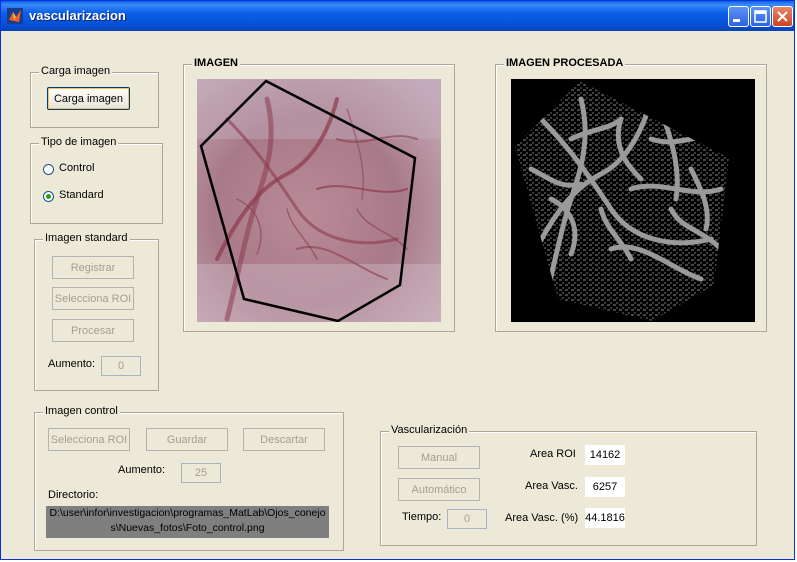 This screenshot has width=797, height=562. Describe the element at coordinates (439, 489) in the screenshot. I see `automatico-button: Automático` at that location.